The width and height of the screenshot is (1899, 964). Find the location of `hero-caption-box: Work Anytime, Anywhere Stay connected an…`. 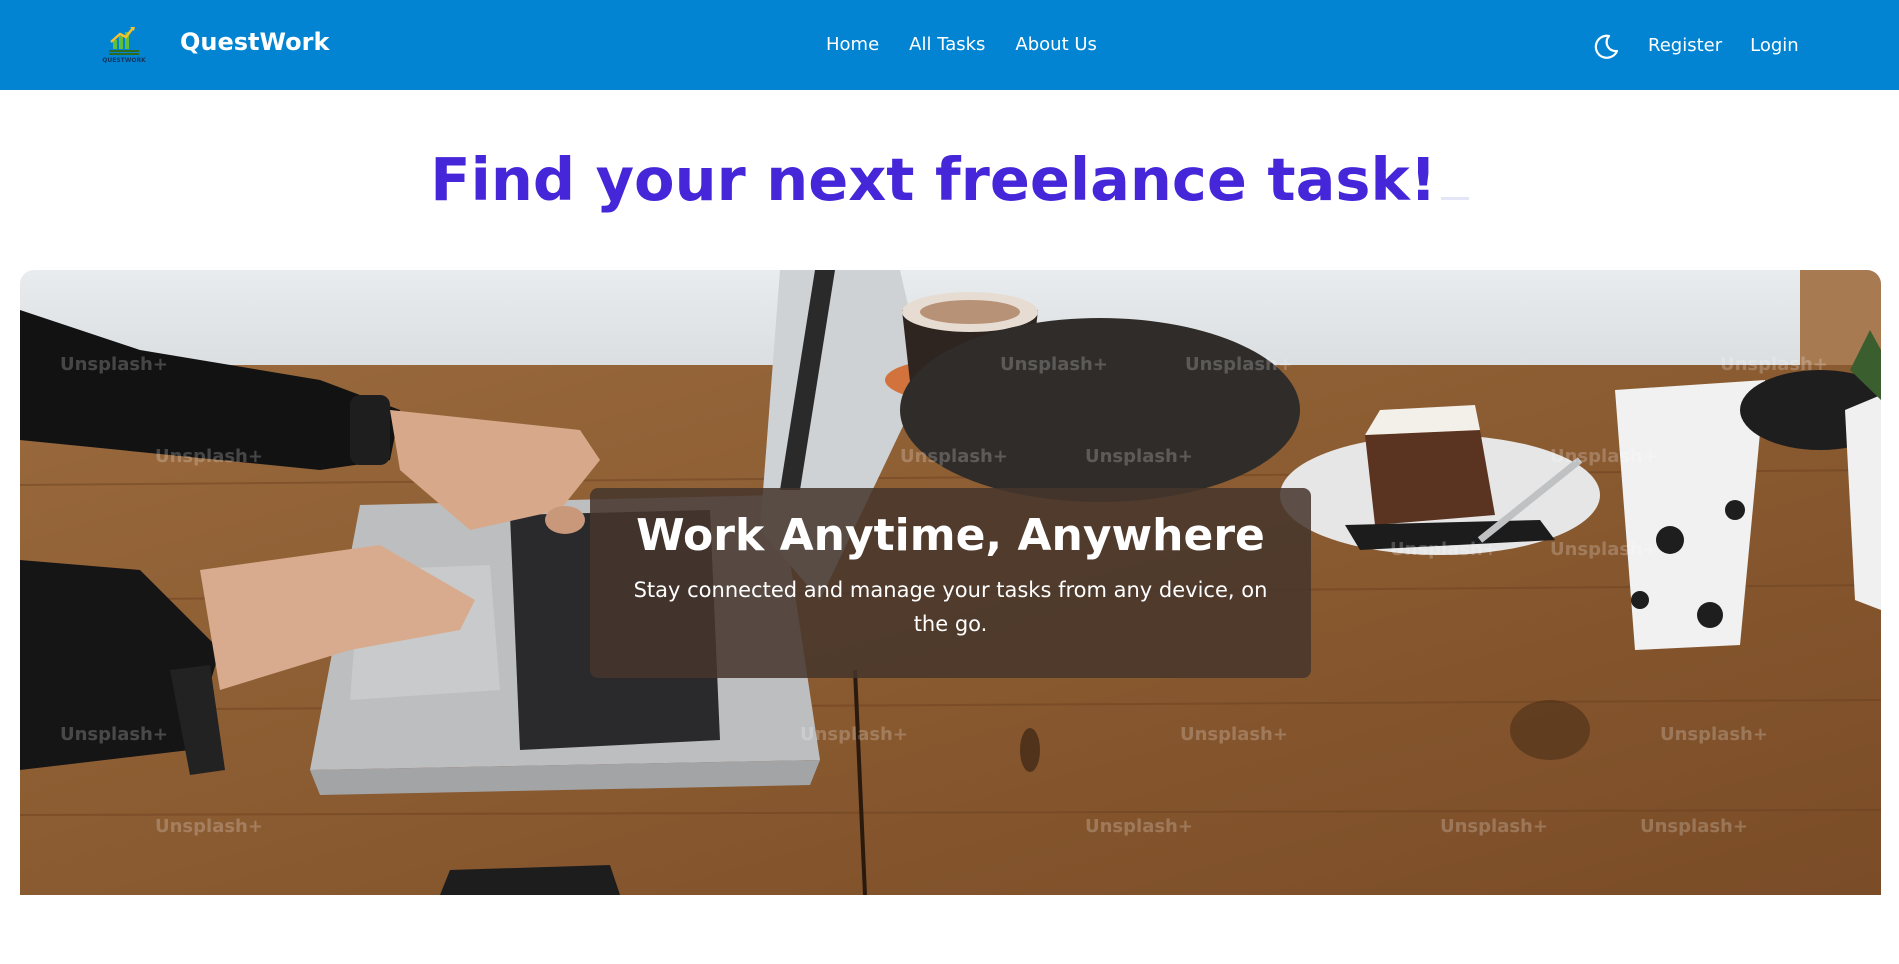

hero-caption-box: Work Anytime, Anywhere Stay connected an… is located at coordinates (950, 583).